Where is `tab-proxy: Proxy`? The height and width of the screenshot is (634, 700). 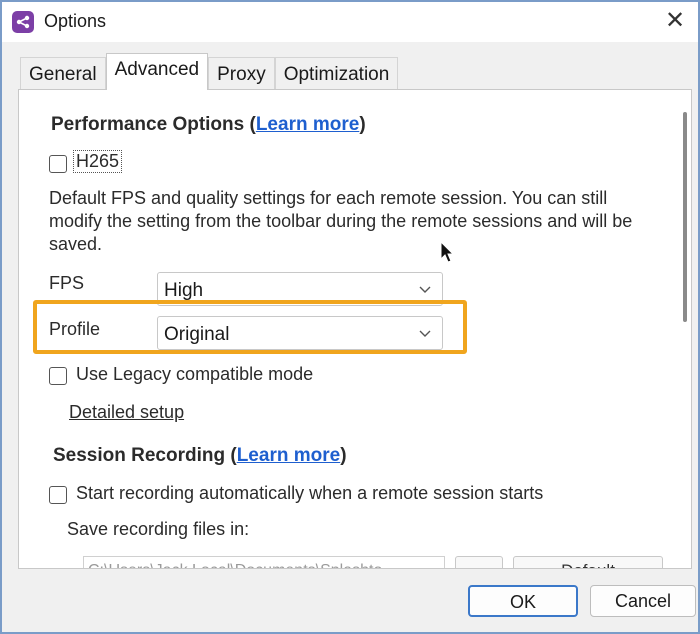 tab-proxy: Proxy is located at coordinates (241, 73).